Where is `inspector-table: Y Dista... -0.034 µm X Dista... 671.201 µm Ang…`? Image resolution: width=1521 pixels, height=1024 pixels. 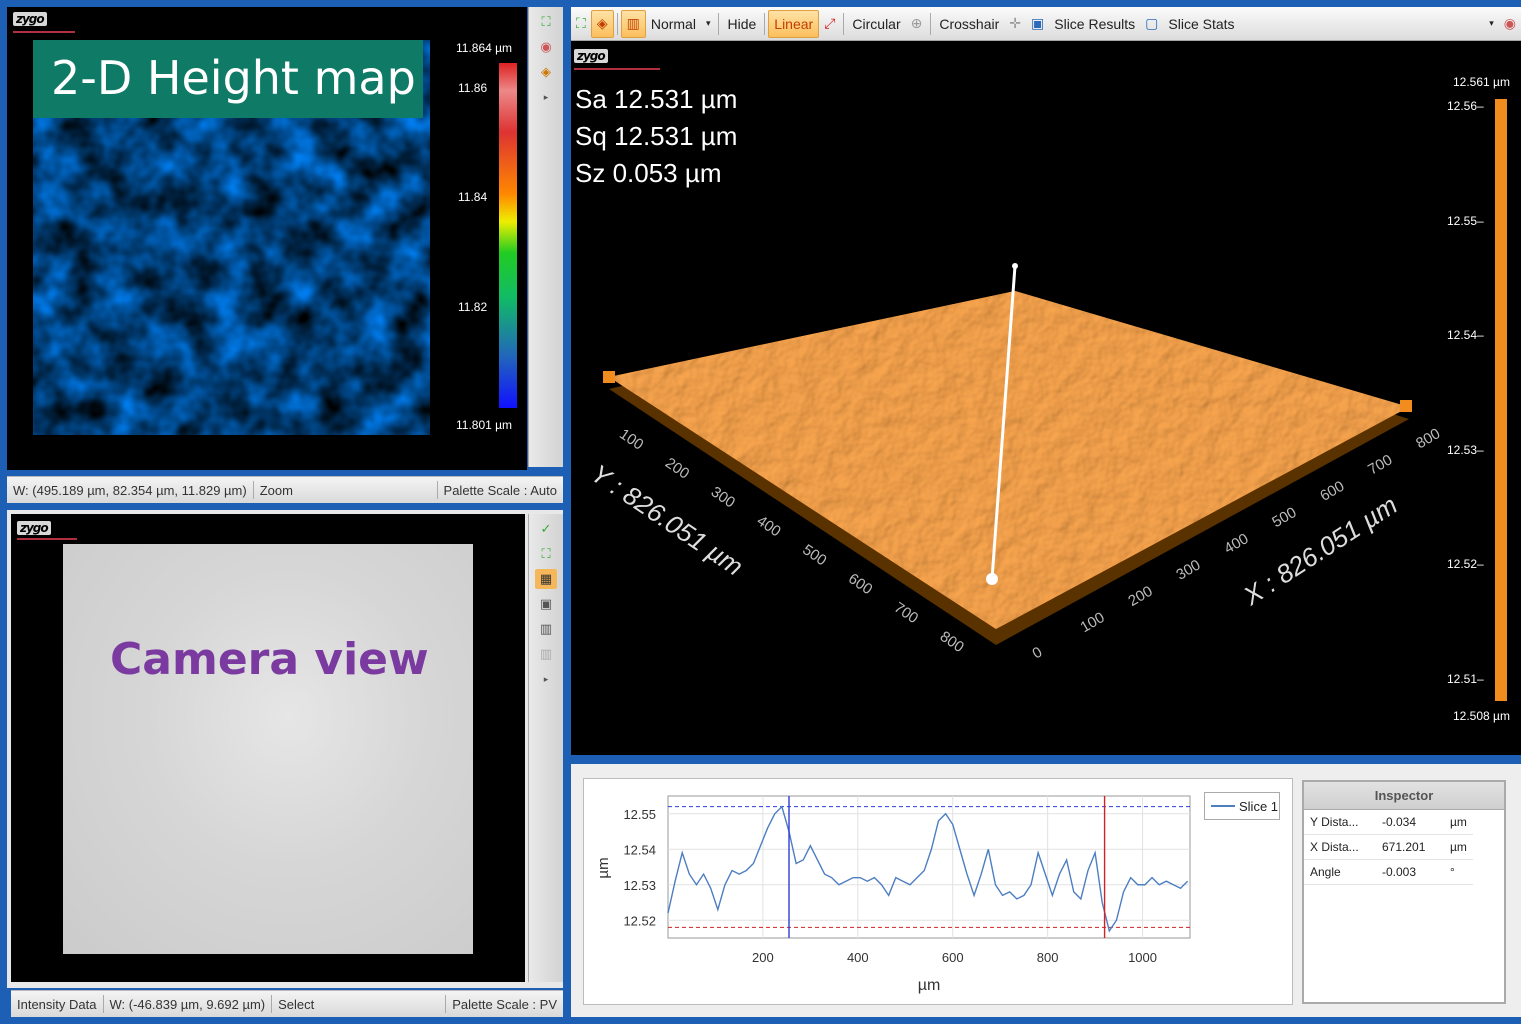 inspector-table: Y Dista... -0.034 µm X Dista... 671.201 µm Ang… is located at coordinates (1388, 847).